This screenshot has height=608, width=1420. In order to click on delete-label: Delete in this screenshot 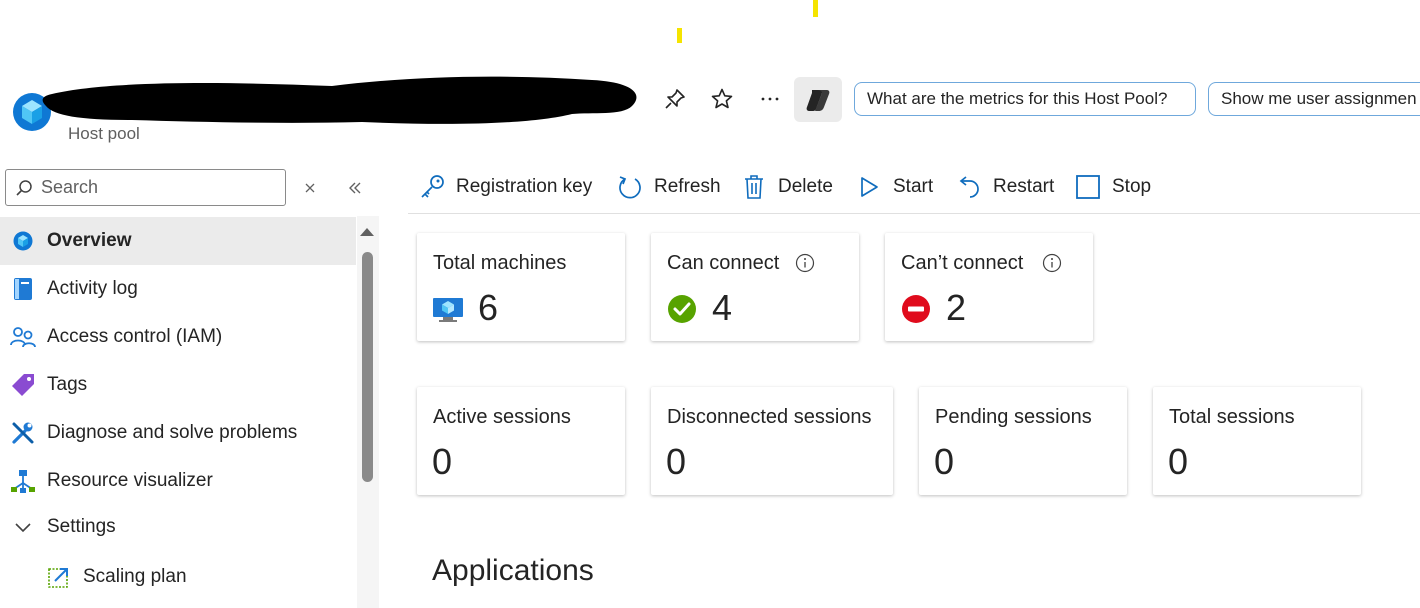, I will do `click(805, 186)`.